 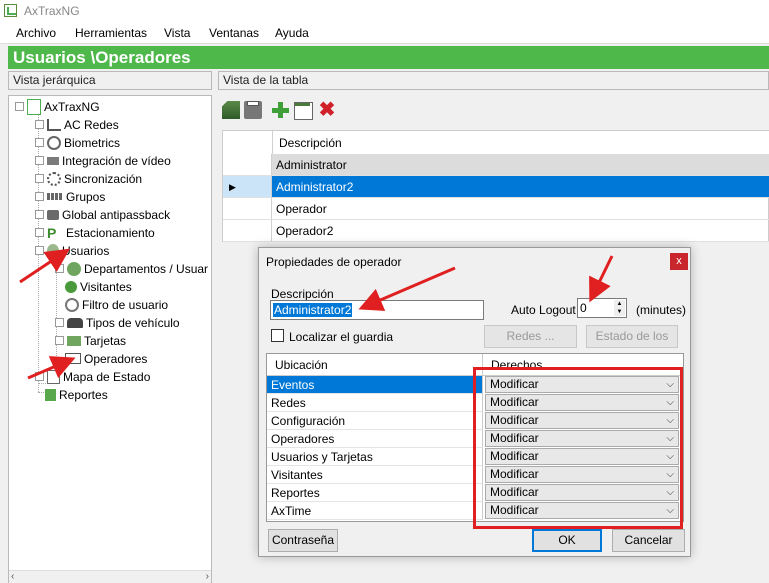 What do you see at coordinates (407, 288) in the screenshot?
I see `arrow-description` at bounding box center [407, 288].